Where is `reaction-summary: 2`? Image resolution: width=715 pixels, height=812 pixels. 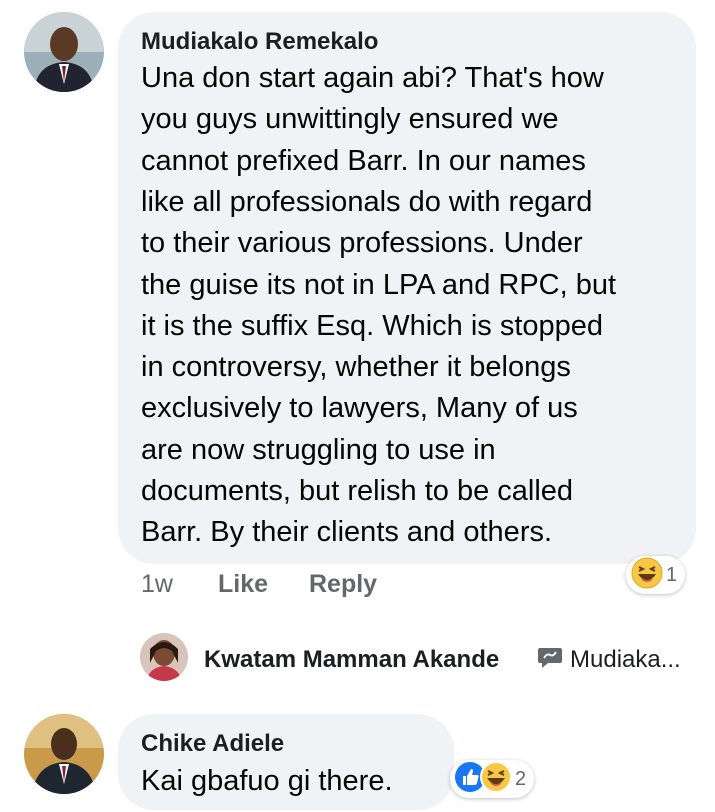
reaction-summary: 2 is located at coordinates (492, 779).